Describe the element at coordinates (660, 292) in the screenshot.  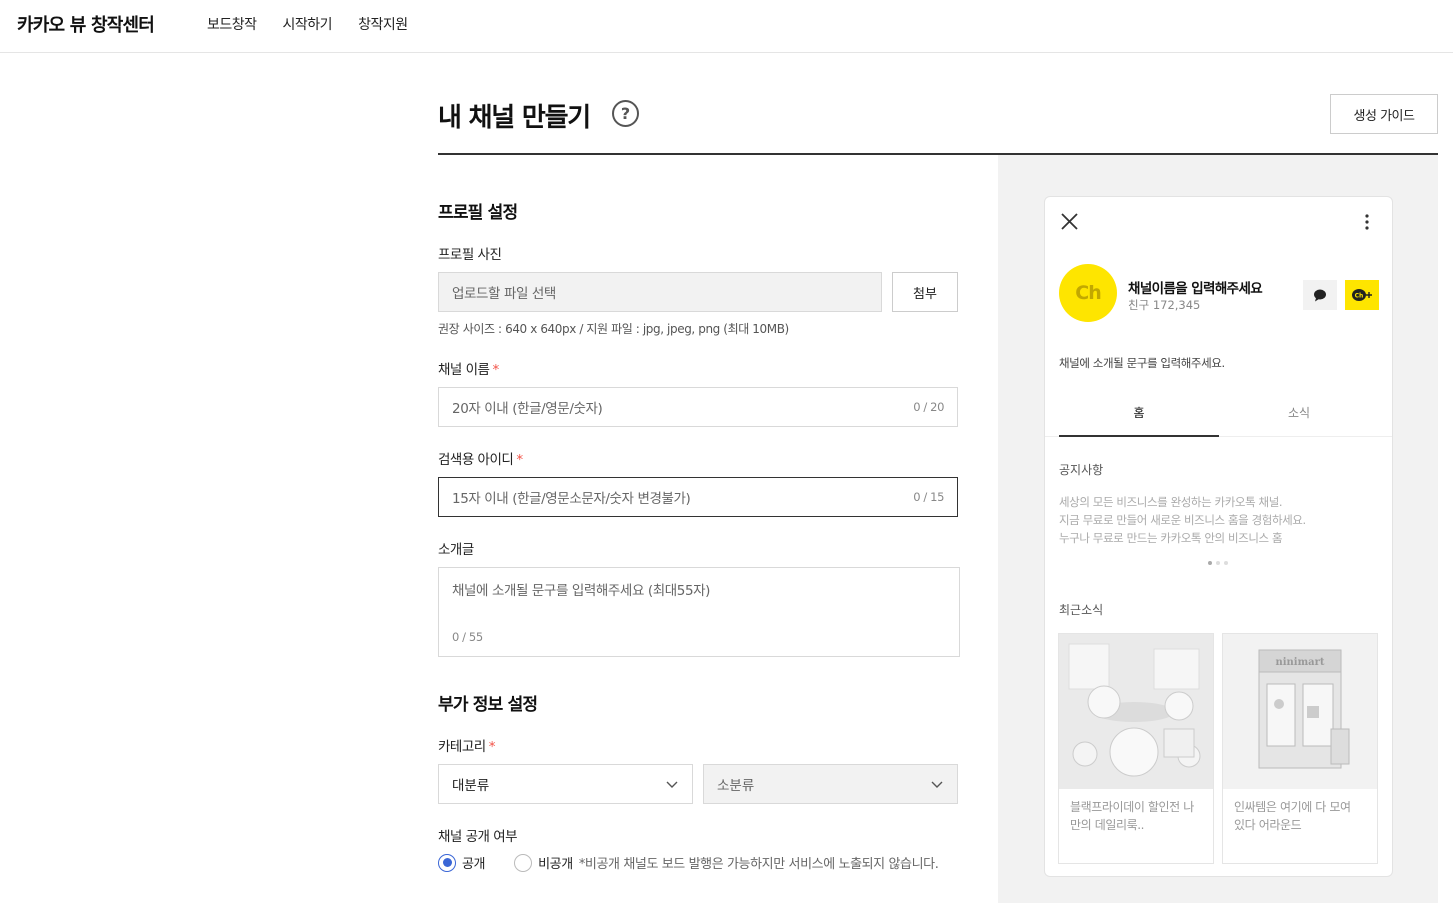
I see `profile-photo-input: 업로드할 파일 선택` at that location.